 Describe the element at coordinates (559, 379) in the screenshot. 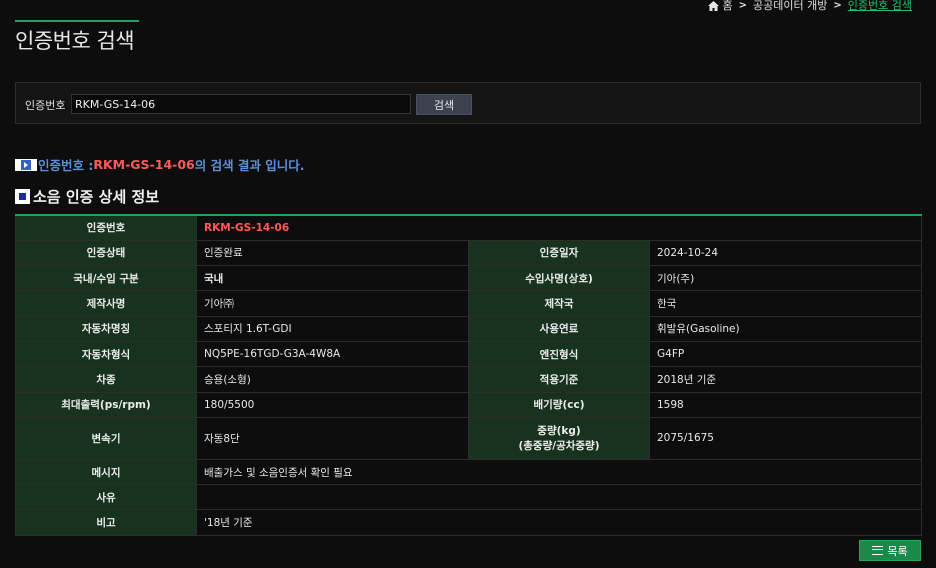

I see `standard-label: 적용기준` at that location.